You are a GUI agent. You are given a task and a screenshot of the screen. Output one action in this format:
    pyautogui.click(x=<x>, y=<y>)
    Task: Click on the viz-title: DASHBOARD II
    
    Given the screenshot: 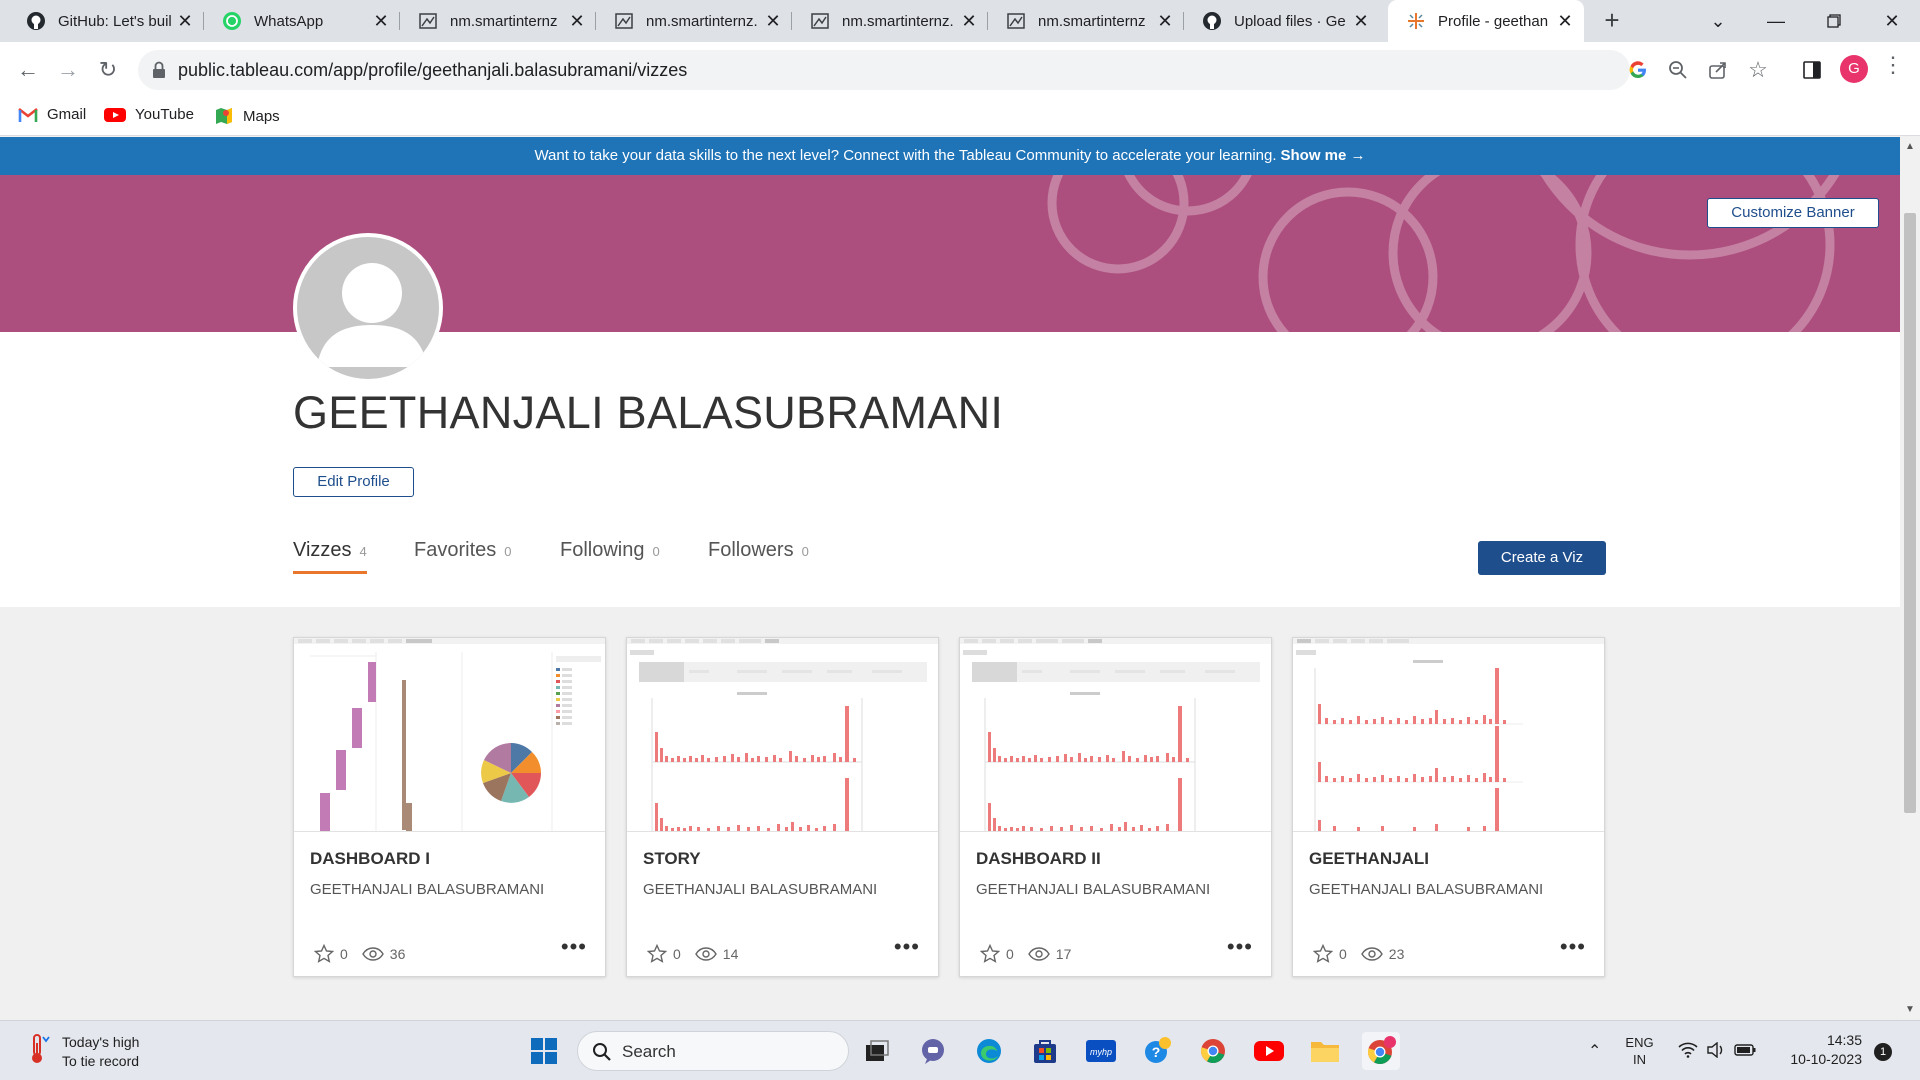 What is the action you would take?
    pyautogui.click(x=1038, y=859)
    